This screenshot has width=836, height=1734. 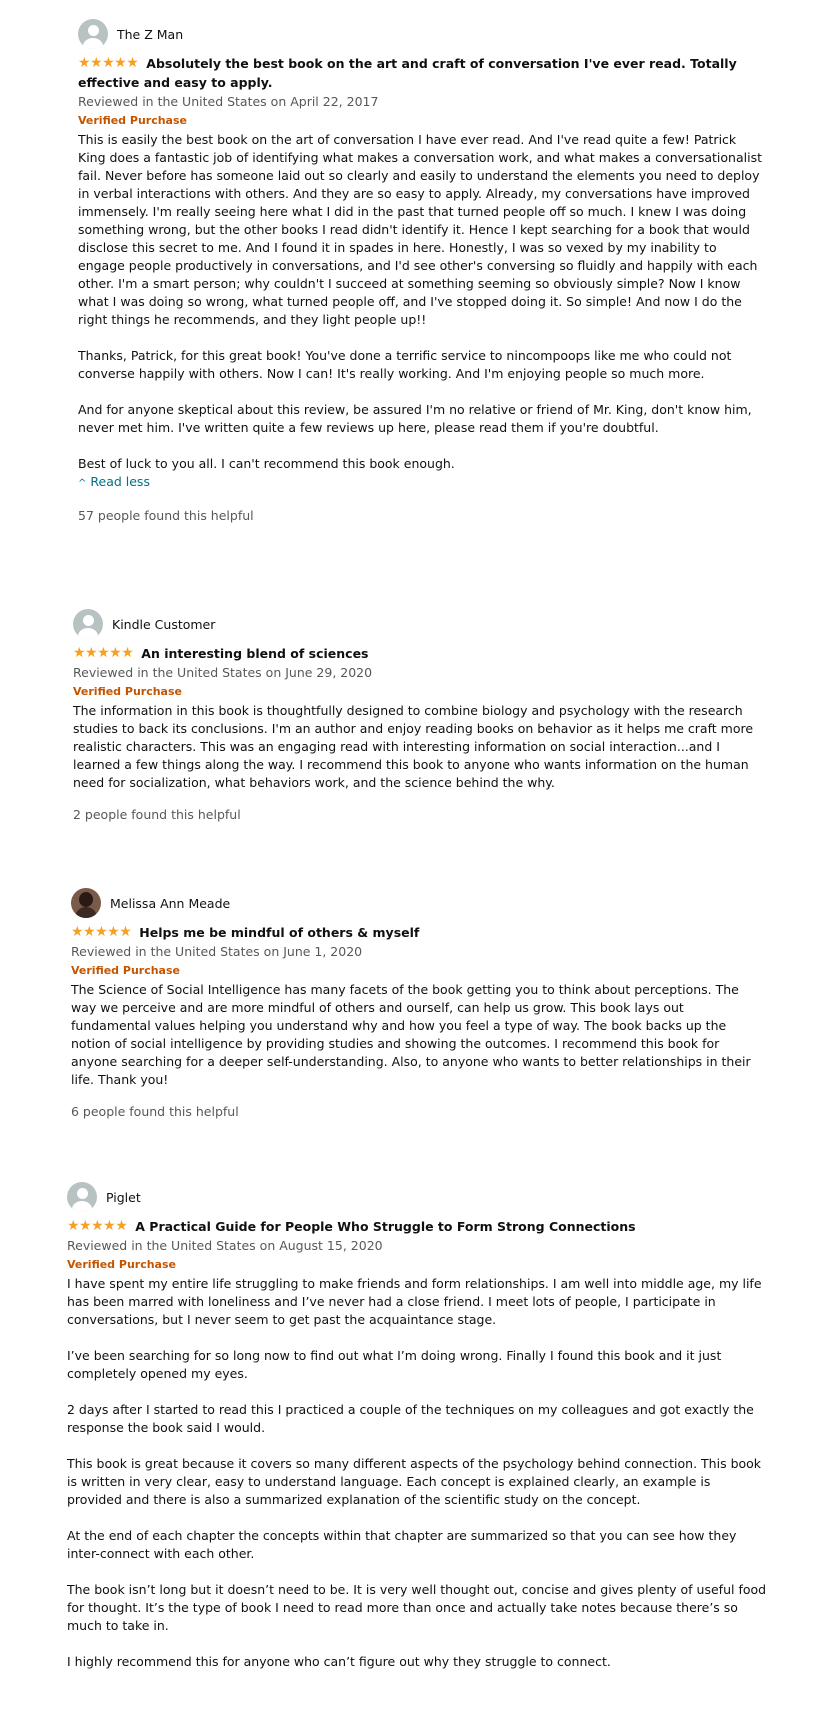 What do you see at coordinates (170, 903) in the screenshot?
I see `reviewer-name: Melissa Ann Meade` at bounding box center [170, 903].